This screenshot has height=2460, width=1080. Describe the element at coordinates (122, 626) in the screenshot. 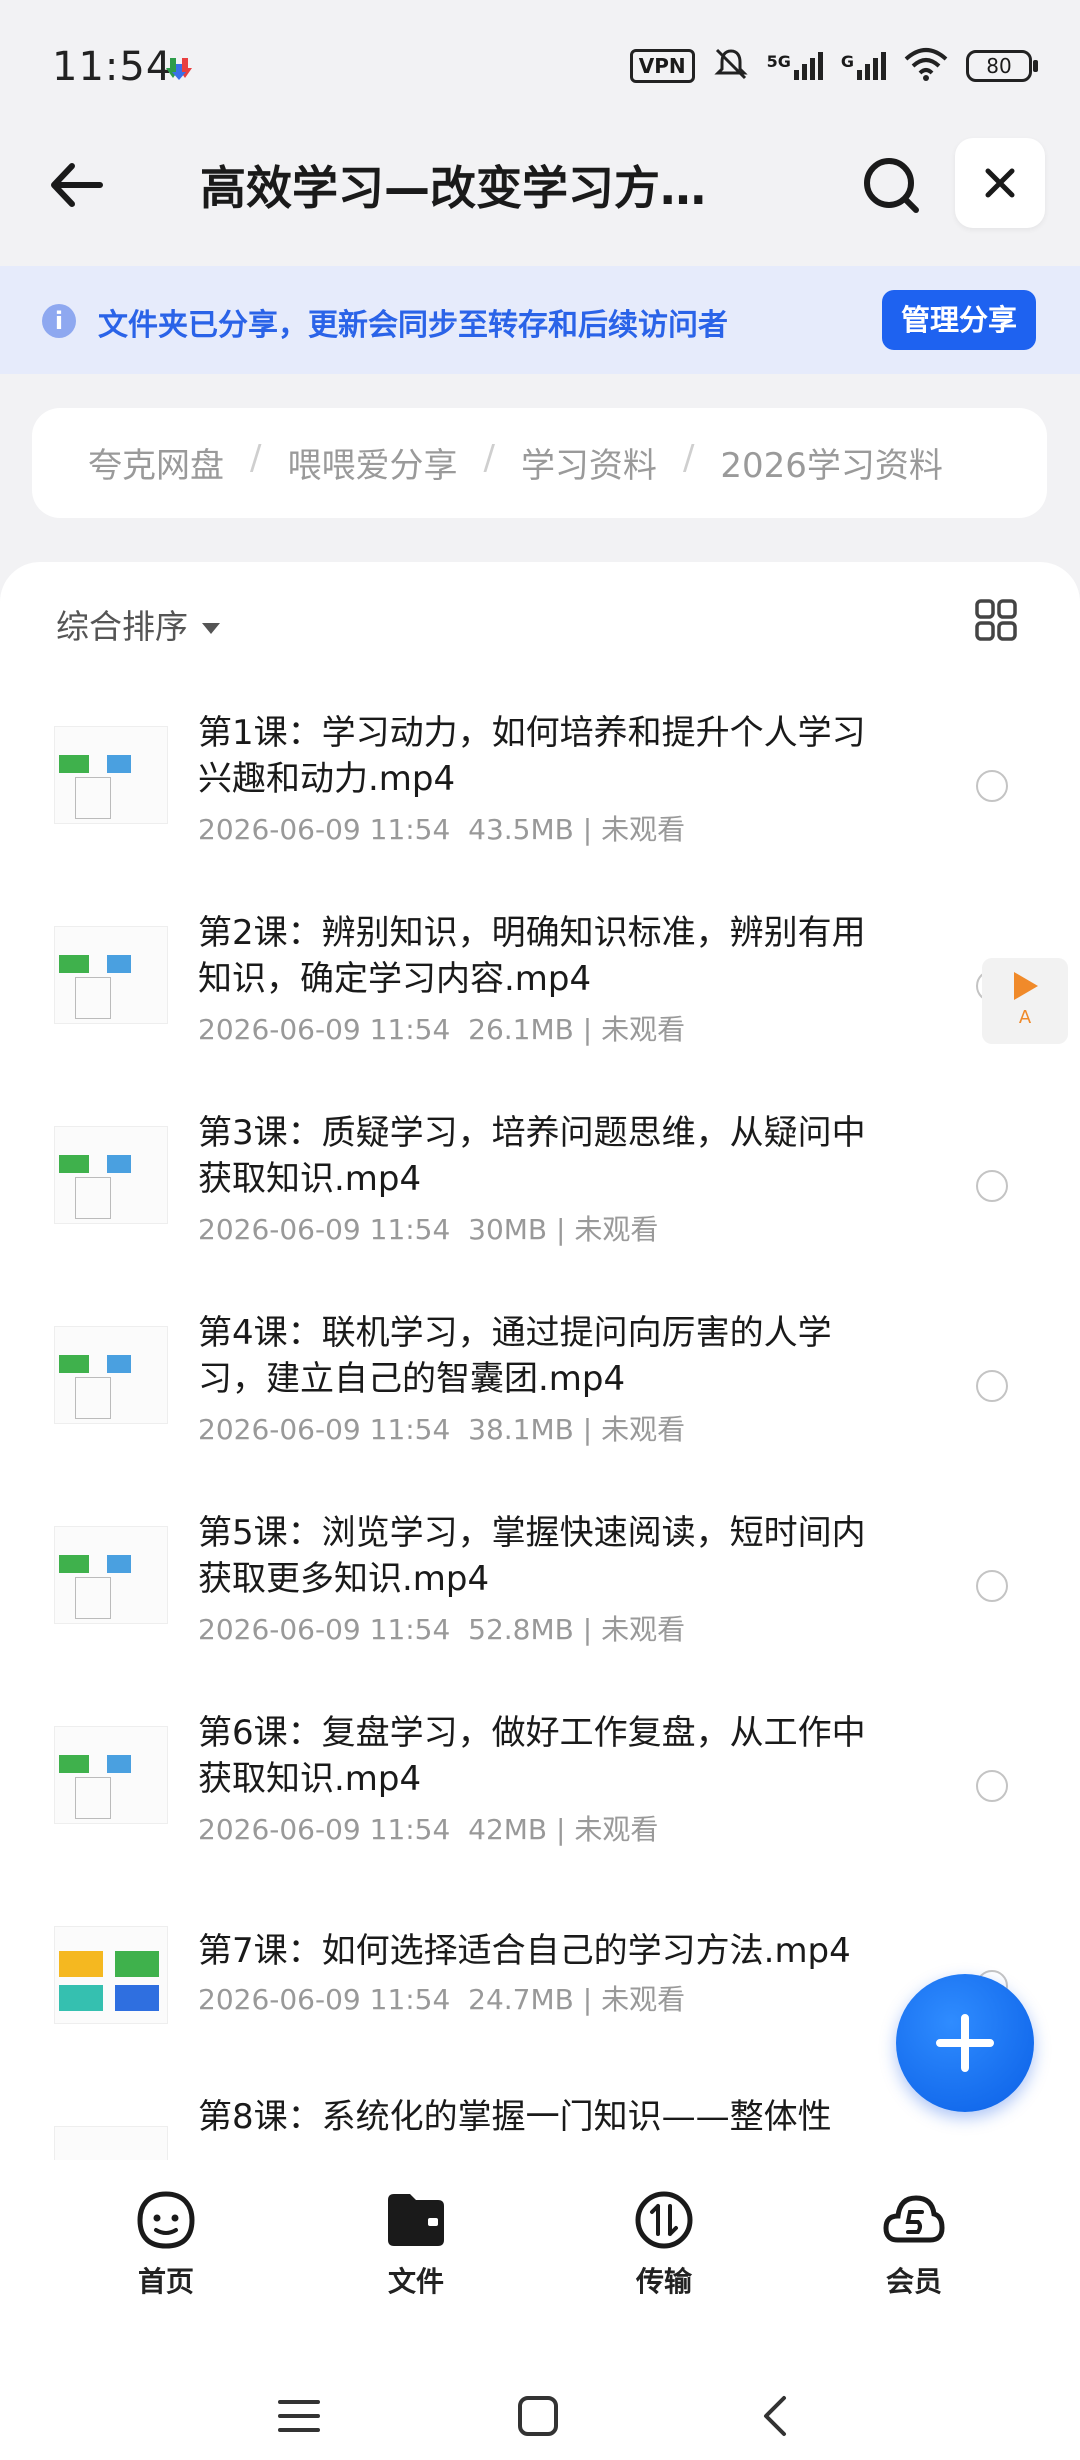

I see `sort-label: 综合排序` at that location.